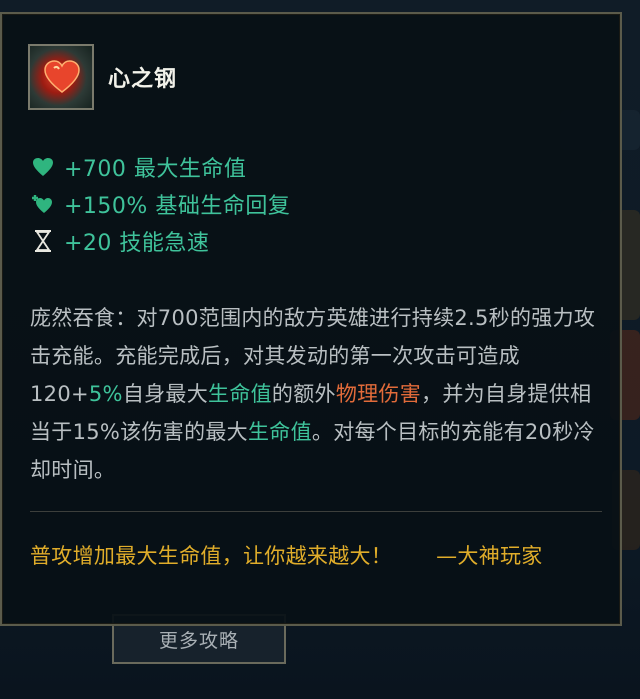 Image resolution: width=640 pixels, height=699 pixels. I want to click on item-title: 心之钢, so click(143, 79).